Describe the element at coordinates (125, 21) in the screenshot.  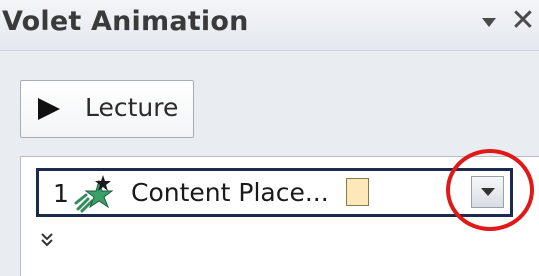
I see `pane-title: Volet Animation` at that location.